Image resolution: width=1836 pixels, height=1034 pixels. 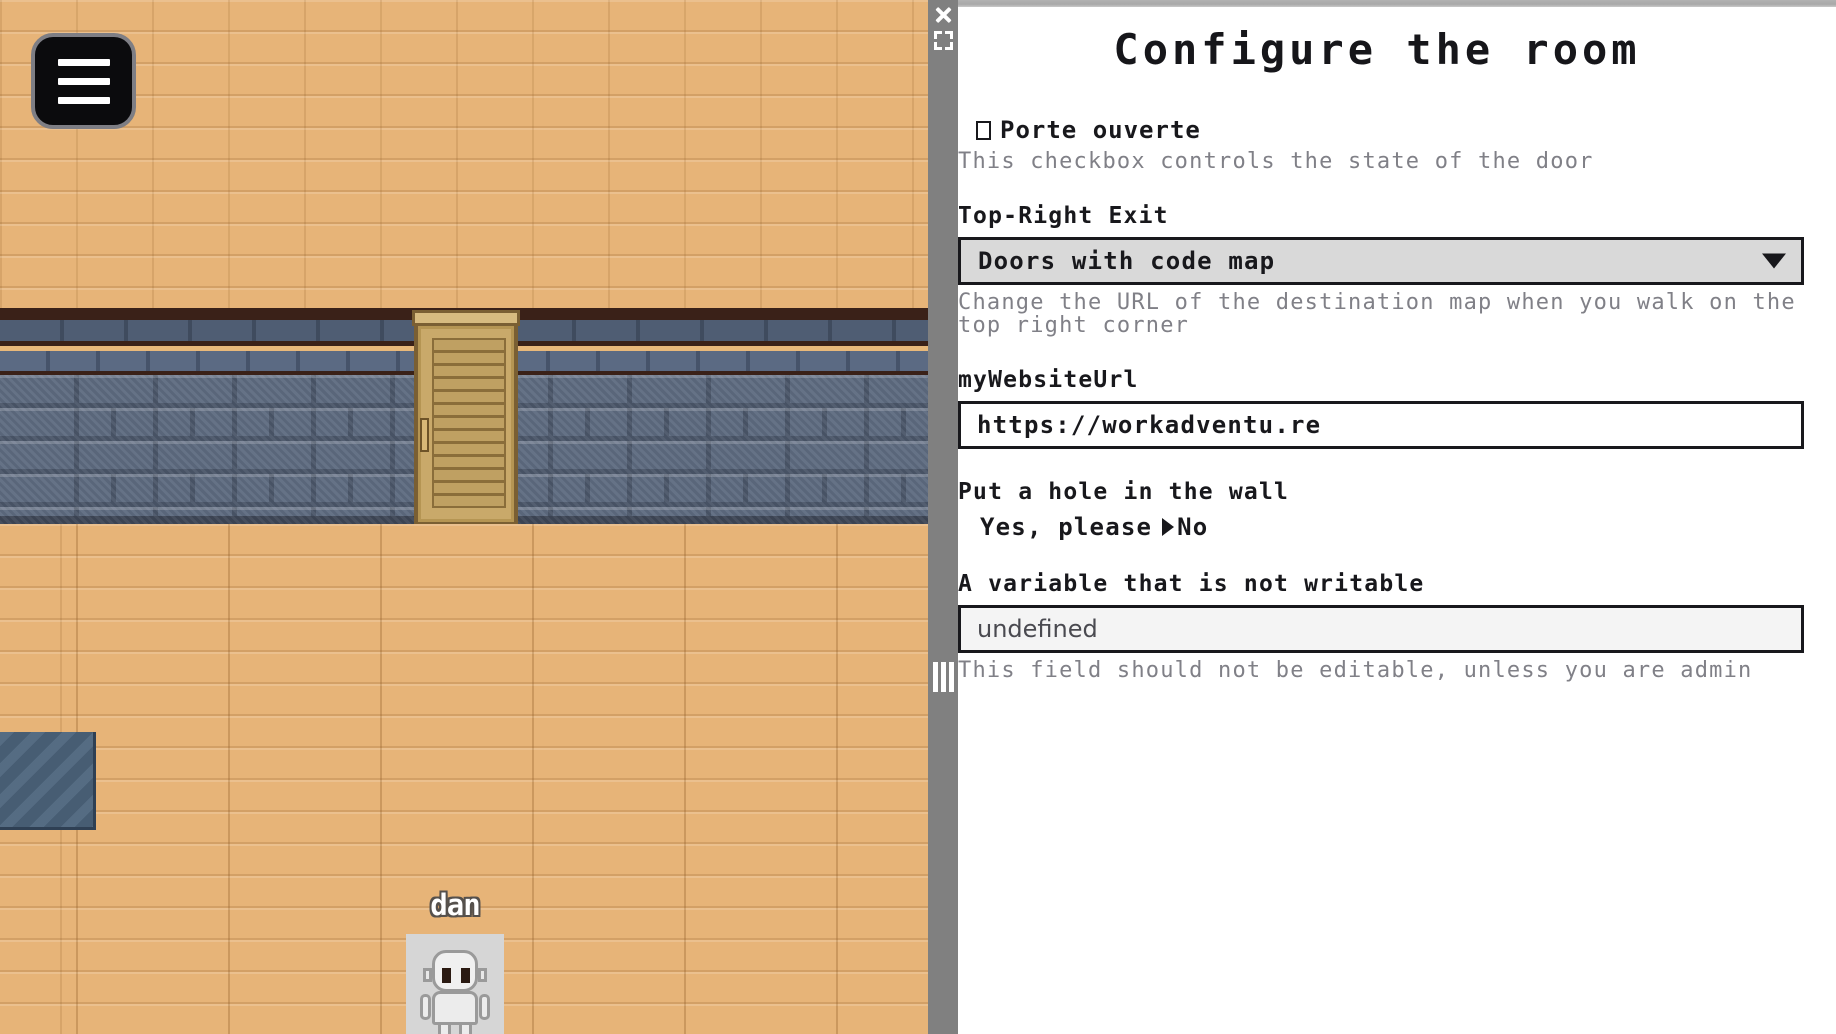 I want to click on hole-in-wall-option-no: No, so click(x=1185, y=527).